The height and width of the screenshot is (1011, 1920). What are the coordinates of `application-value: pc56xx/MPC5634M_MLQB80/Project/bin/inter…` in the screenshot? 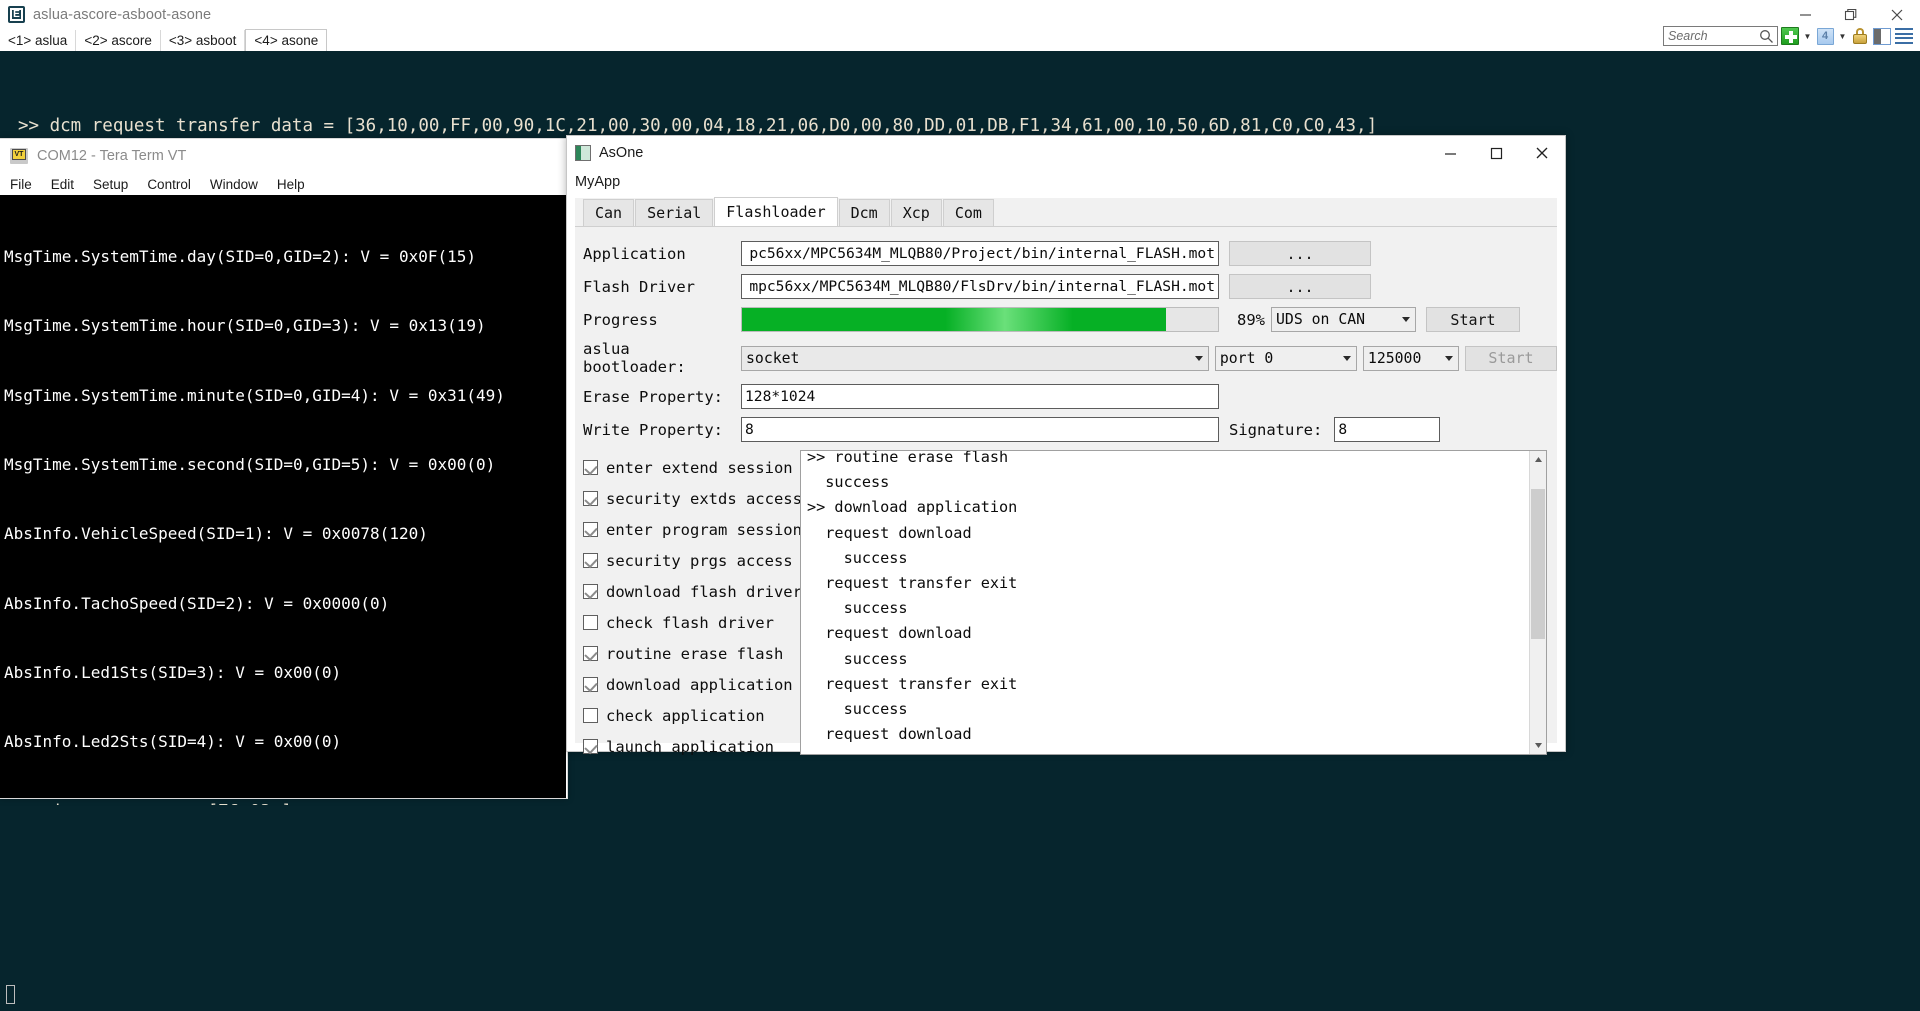 It's located at (982, 253).